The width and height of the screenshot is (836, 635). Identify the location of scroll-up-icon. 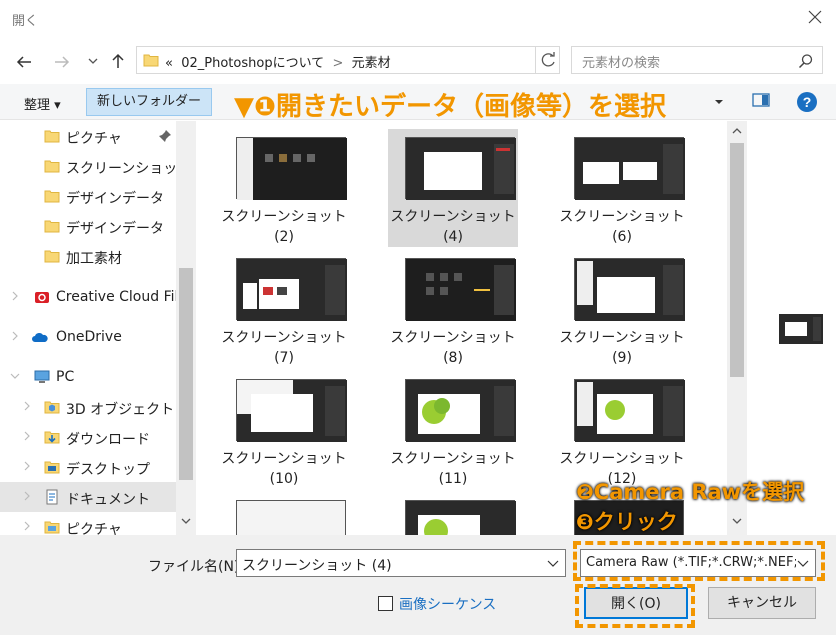
(737, 131).